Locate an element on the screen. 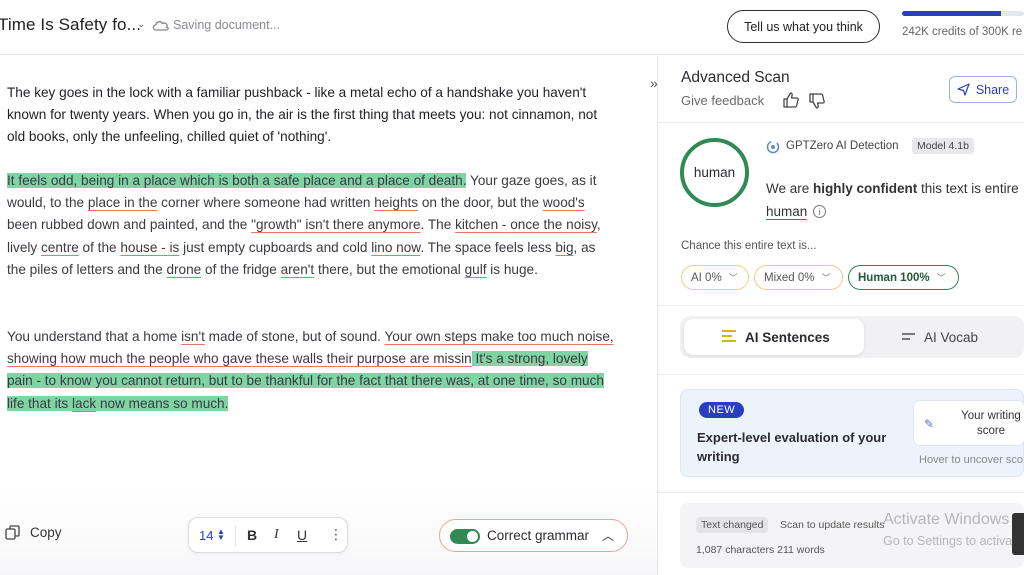 This screenshot has height=575, width=1024. text-span: is huge. is located at coordinates (512, 269).